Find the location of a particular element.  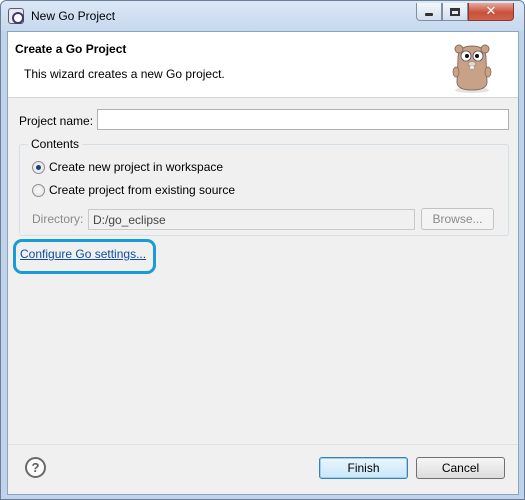

radio-new-project: Create new project in workspace is located at coordinates (127, 167).